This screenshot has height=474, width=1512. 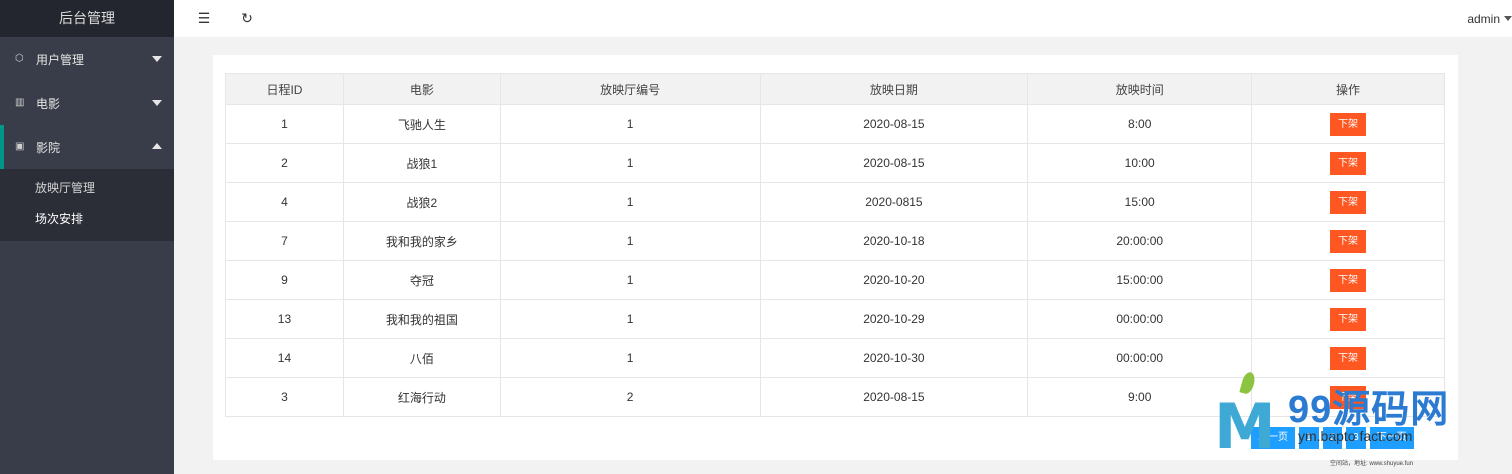 I want to click on cell-date: 2020-0815, so click(x=894, y=202).